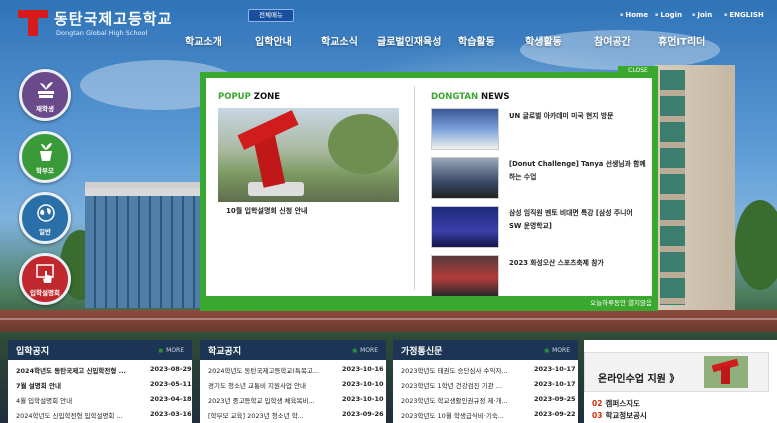 The height and width of the screenshot is (423, 777). Describe the element at coordinates (680, 381) in the screenshot. I see `online-class-panel: 온라인수업 지원 》 02 캠퍼스지도 03 학교정보공시` at that location.